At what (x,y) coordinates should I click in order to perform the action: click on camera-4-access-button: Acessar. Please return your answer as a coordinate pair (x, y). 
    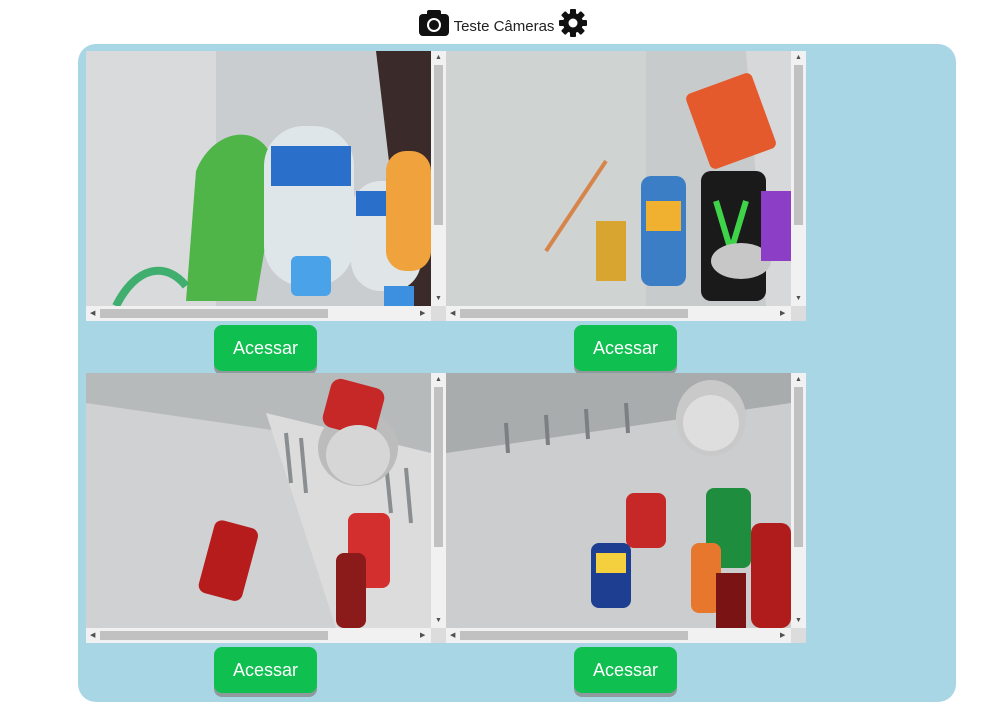
    Looking at the image, I should click on (625, 670).